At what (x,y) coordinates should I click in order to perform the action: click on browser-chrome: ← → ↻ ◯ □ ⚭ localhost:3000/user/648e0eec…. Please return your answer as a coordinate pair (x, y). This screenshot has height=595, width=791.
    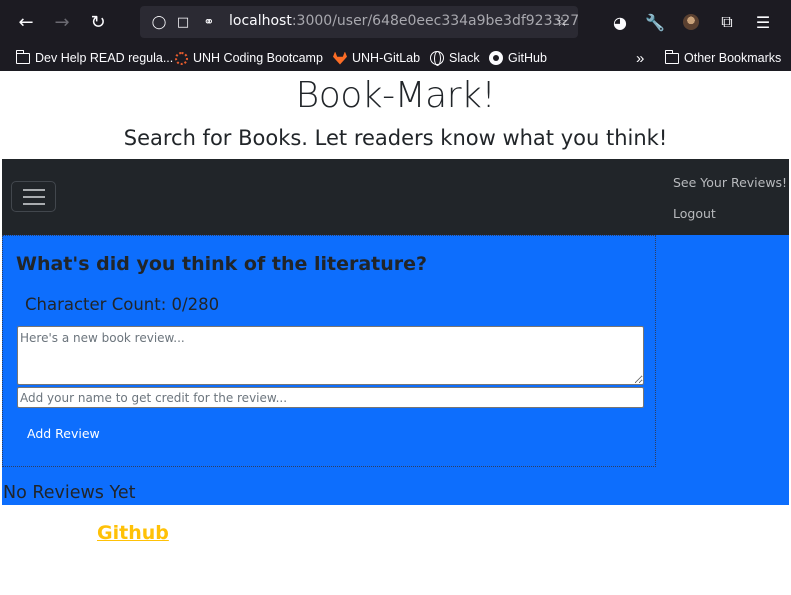
    Looking at the image, I should click on (395, 35).